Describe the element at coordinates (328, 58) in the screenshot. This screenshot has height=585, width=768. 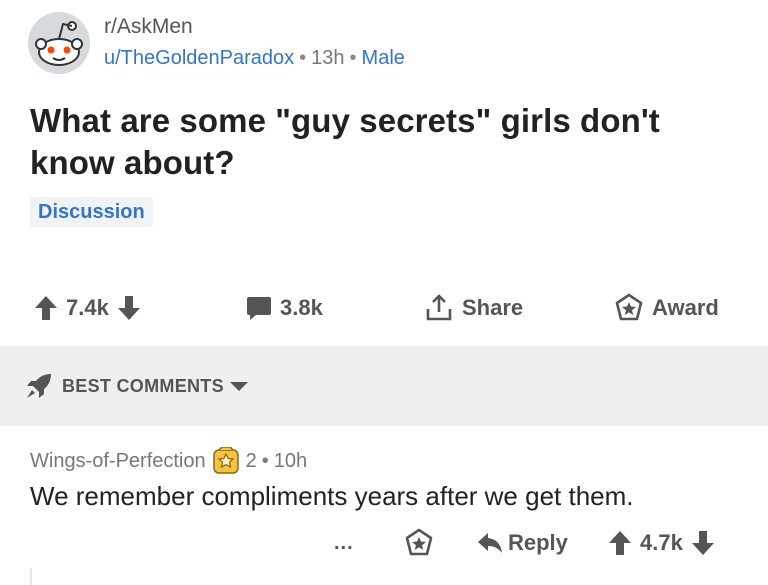
I see `post-age: 13h` at that location.